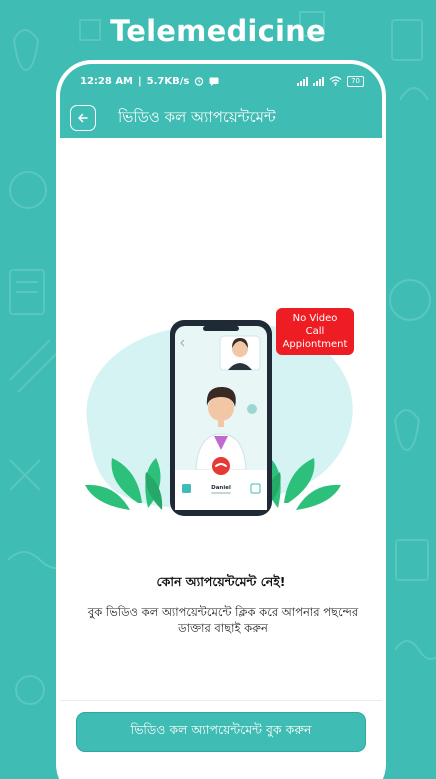  Describe the element at coordinates (218, 31) in the screenshot. I see `promo-title: Telemedicine` at that location.